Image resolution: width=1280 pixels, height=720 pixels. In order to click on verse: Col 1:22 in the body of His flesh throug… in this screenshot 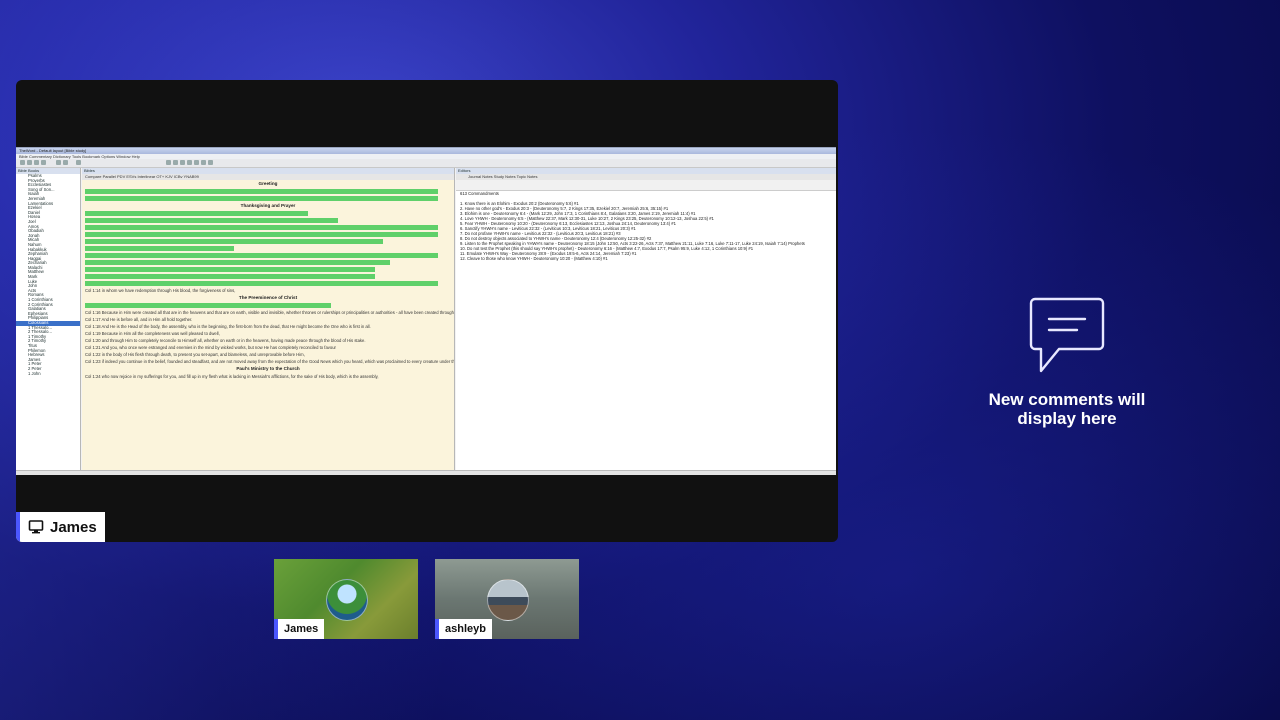, I will do `click(195, 354)`.